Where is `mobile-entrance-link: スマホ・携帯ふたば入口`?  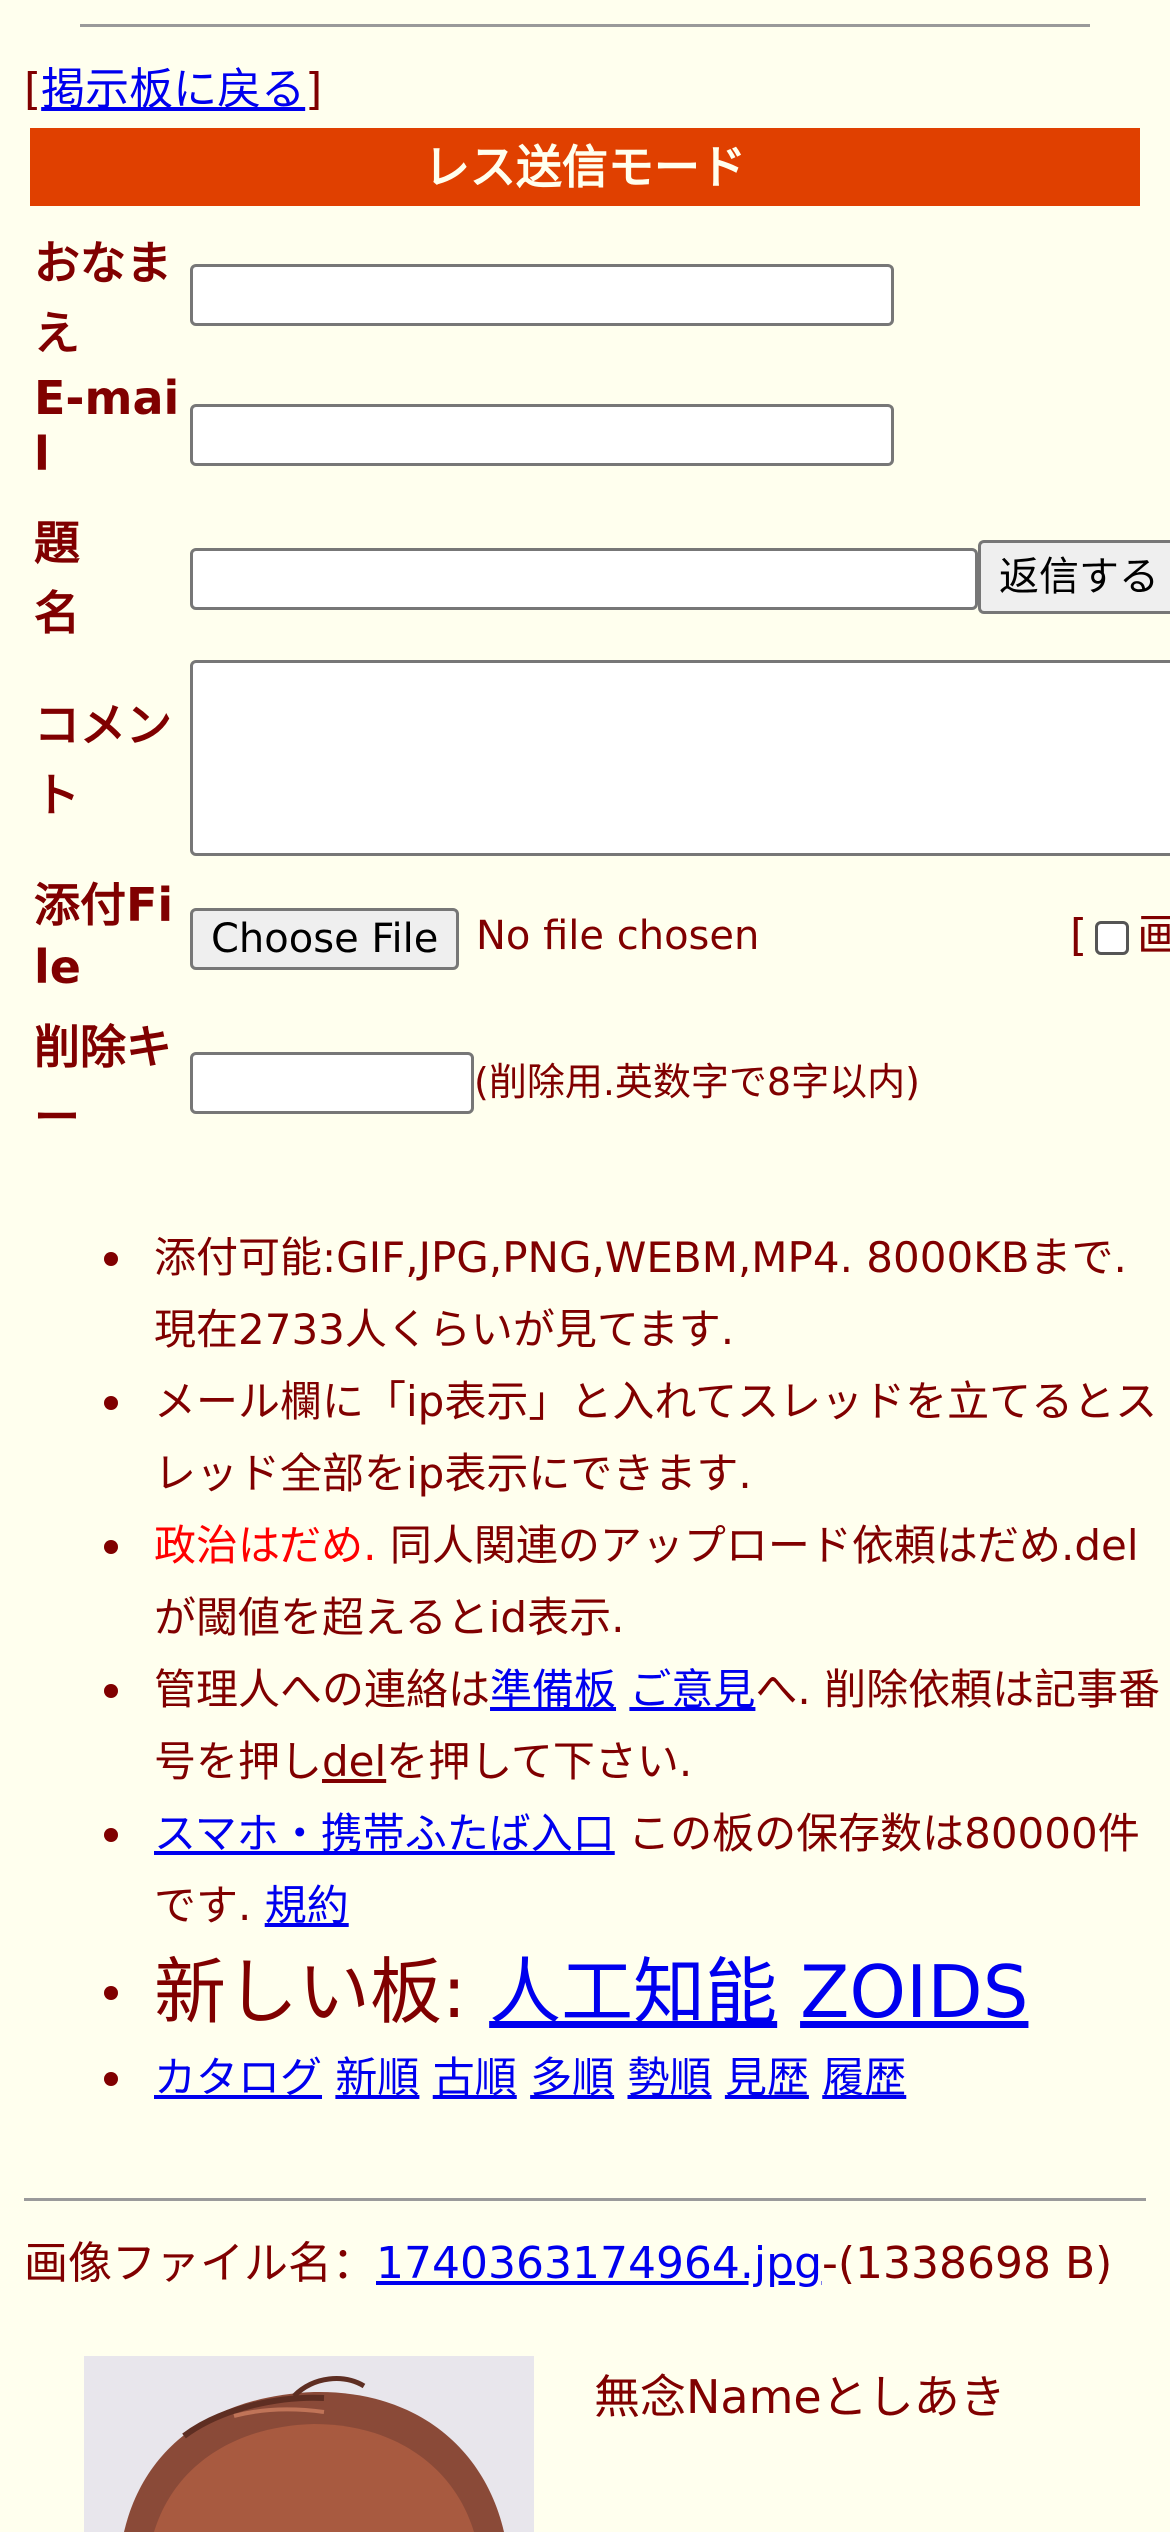
mobile-entrance-link: スマホ・携帯ふたば入口 is located at coordinates (384, 1833).